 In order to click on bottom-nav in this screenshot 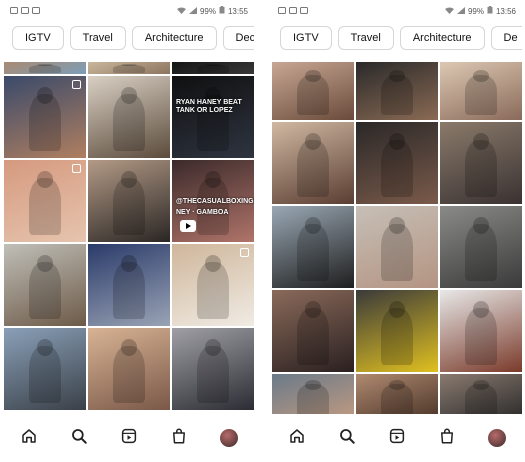, I will do `click(129, 438)`.